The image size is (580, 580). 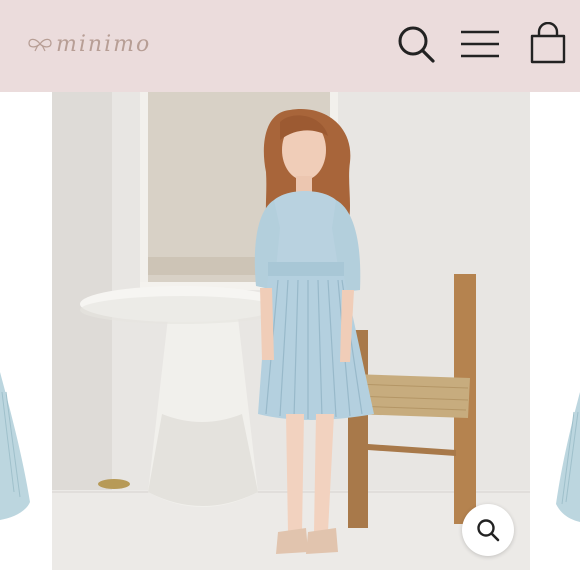 What do you see at coordinates (548, 44) in the screenshot?
I see `shopping-bag-icon` at bounding box center [548, 44].